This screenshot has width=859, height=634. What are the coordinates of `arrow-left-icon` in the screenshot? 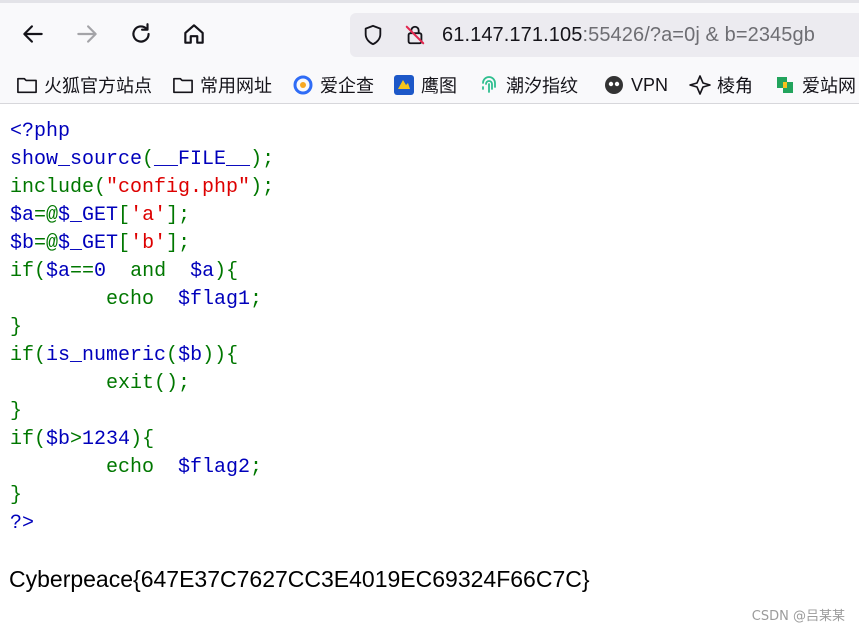 It's located at (33, 34).